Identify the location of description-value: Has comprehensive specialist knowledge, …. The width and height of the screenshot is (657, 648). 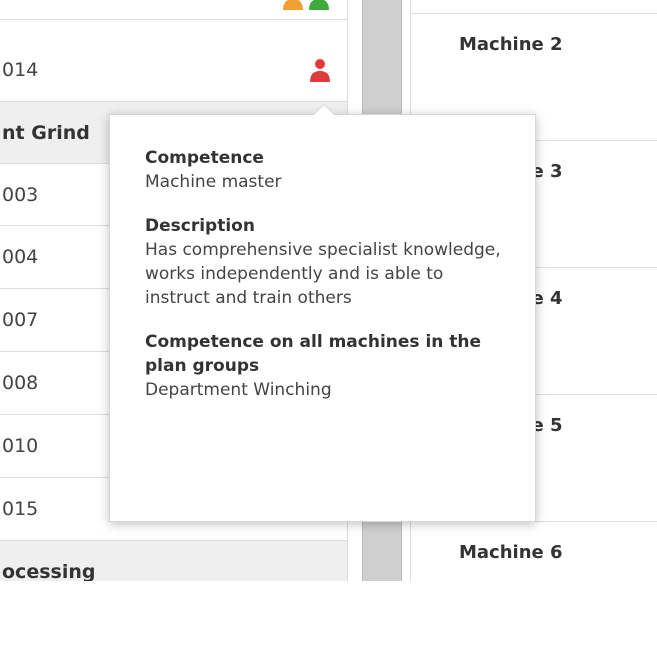
(323, 274).